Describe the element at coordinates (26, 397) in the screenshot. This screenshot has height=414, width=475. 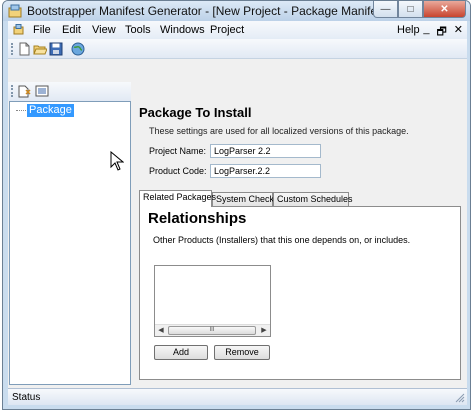
I see `status-text: Status` at that location.